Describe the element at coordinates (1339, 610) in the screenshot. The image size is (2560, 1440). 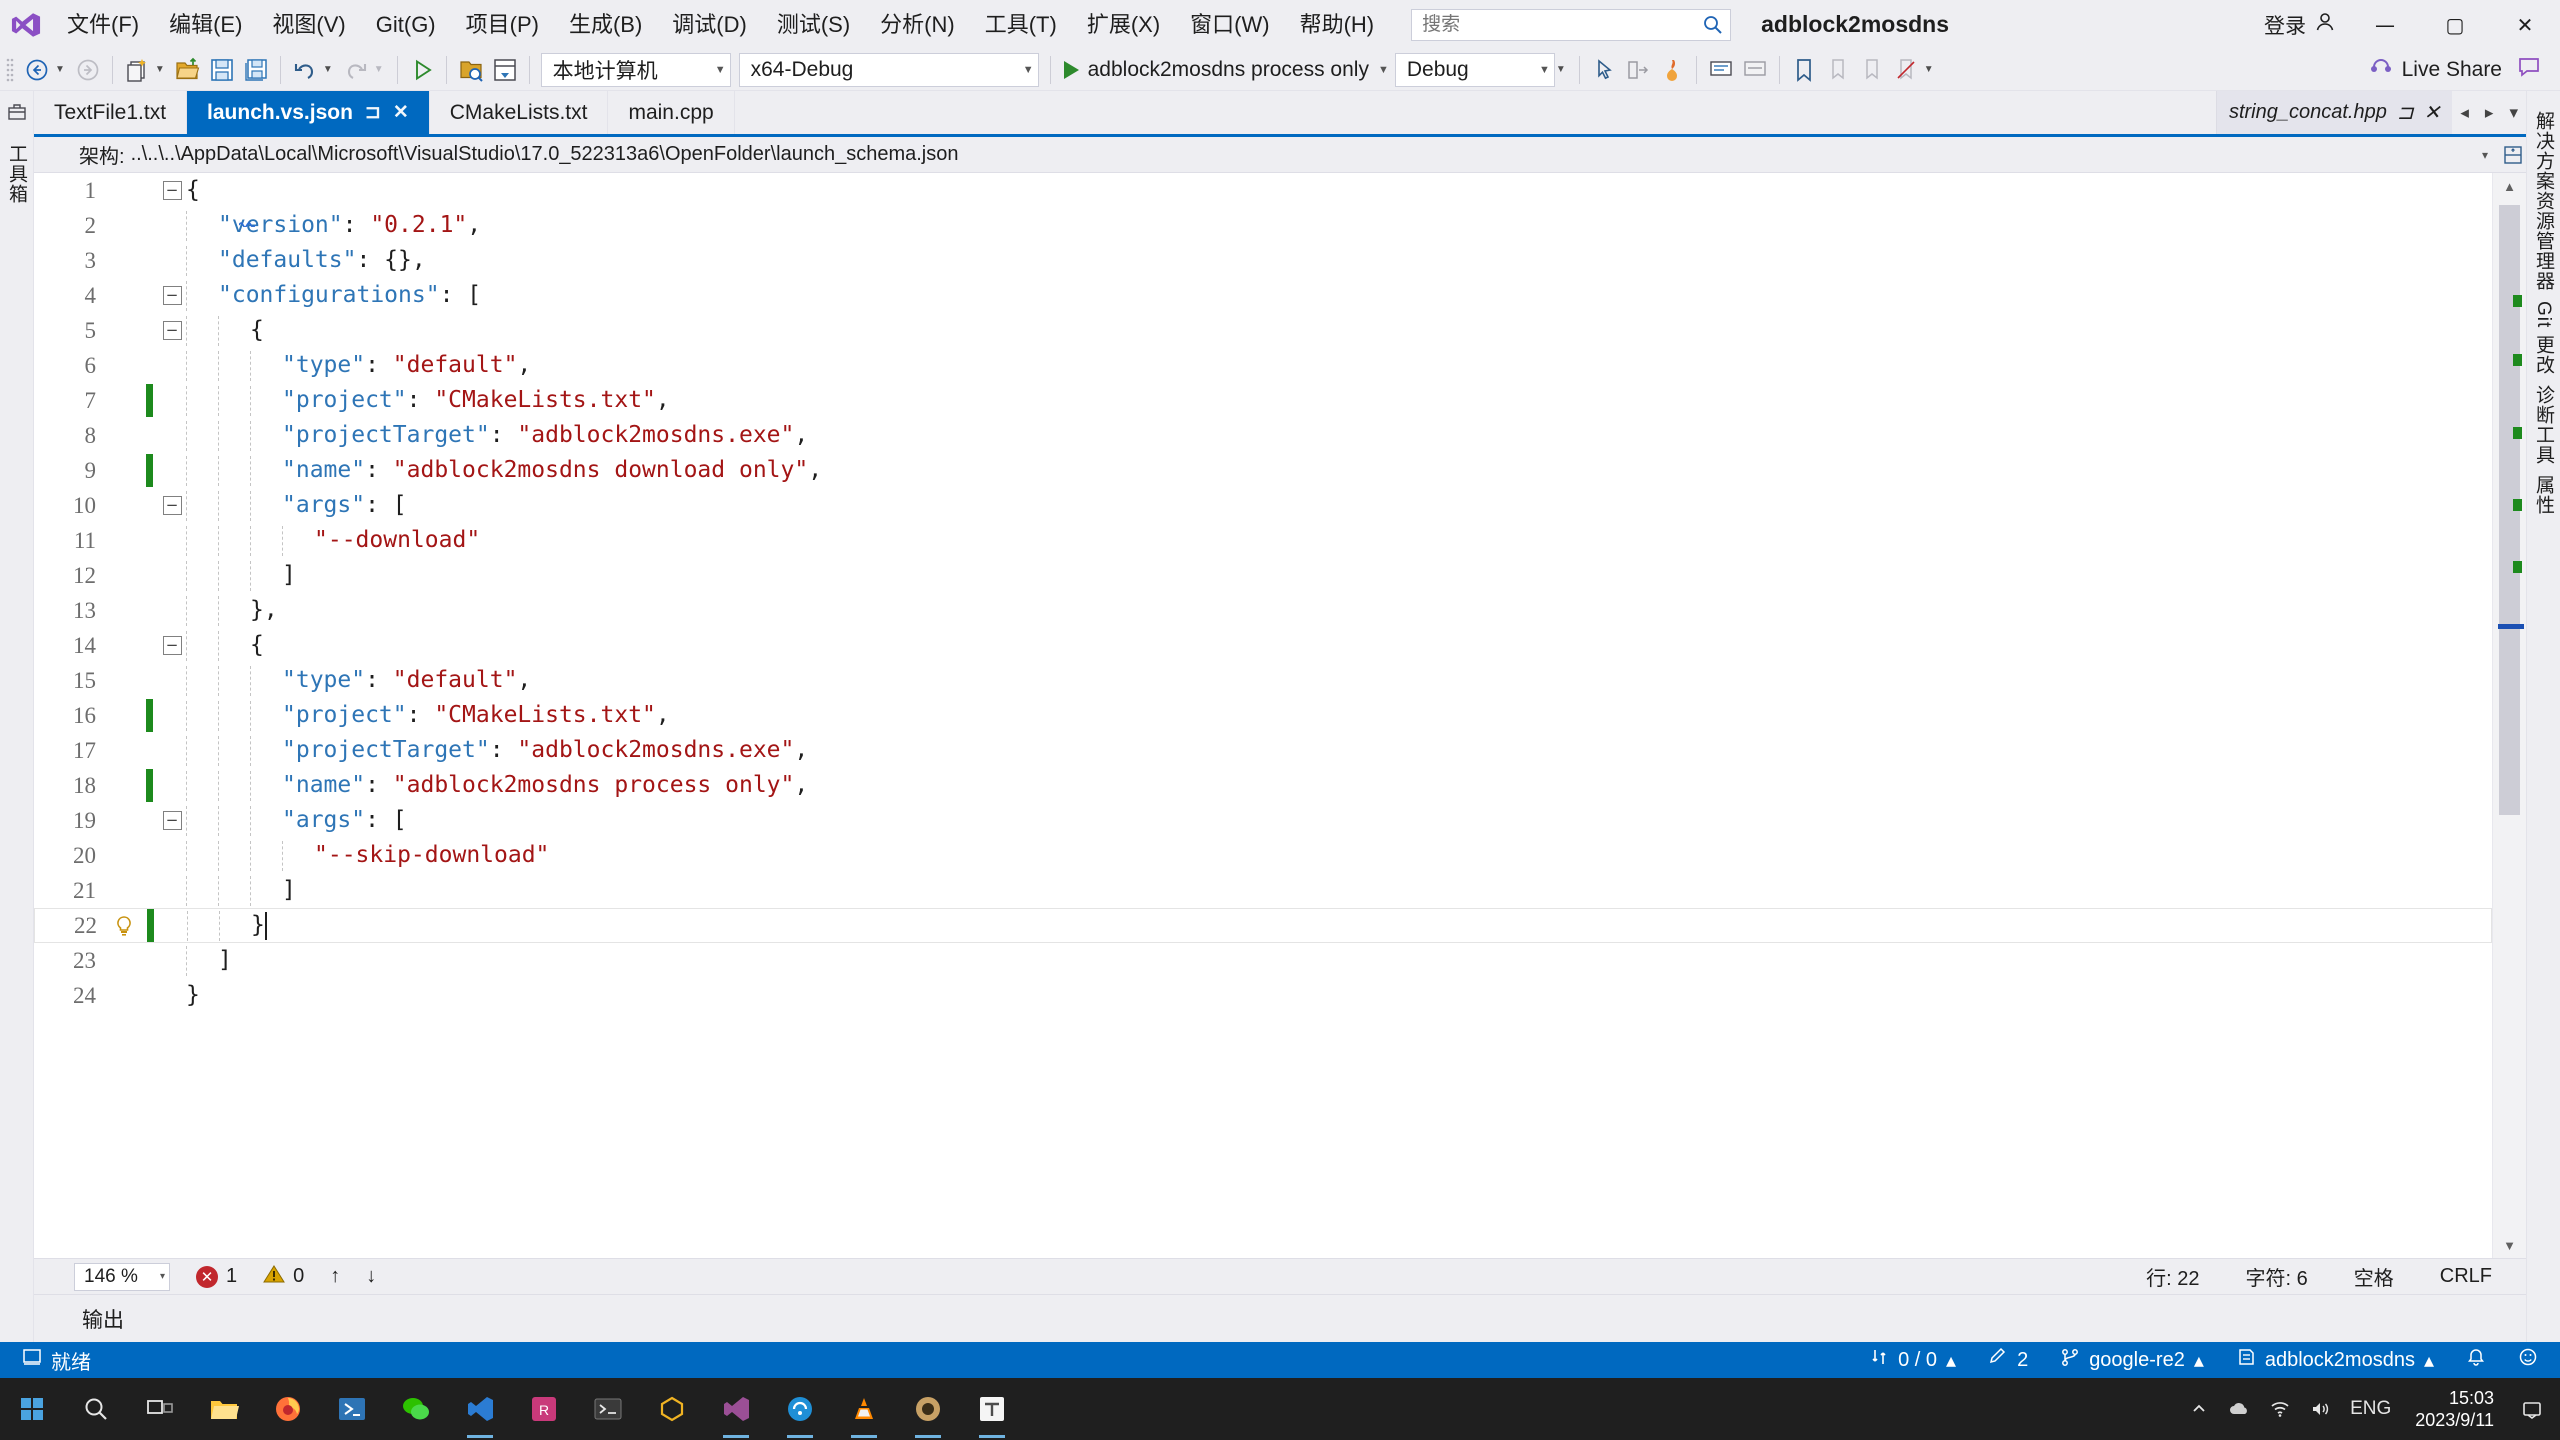
I see `code-text: },` at that location.